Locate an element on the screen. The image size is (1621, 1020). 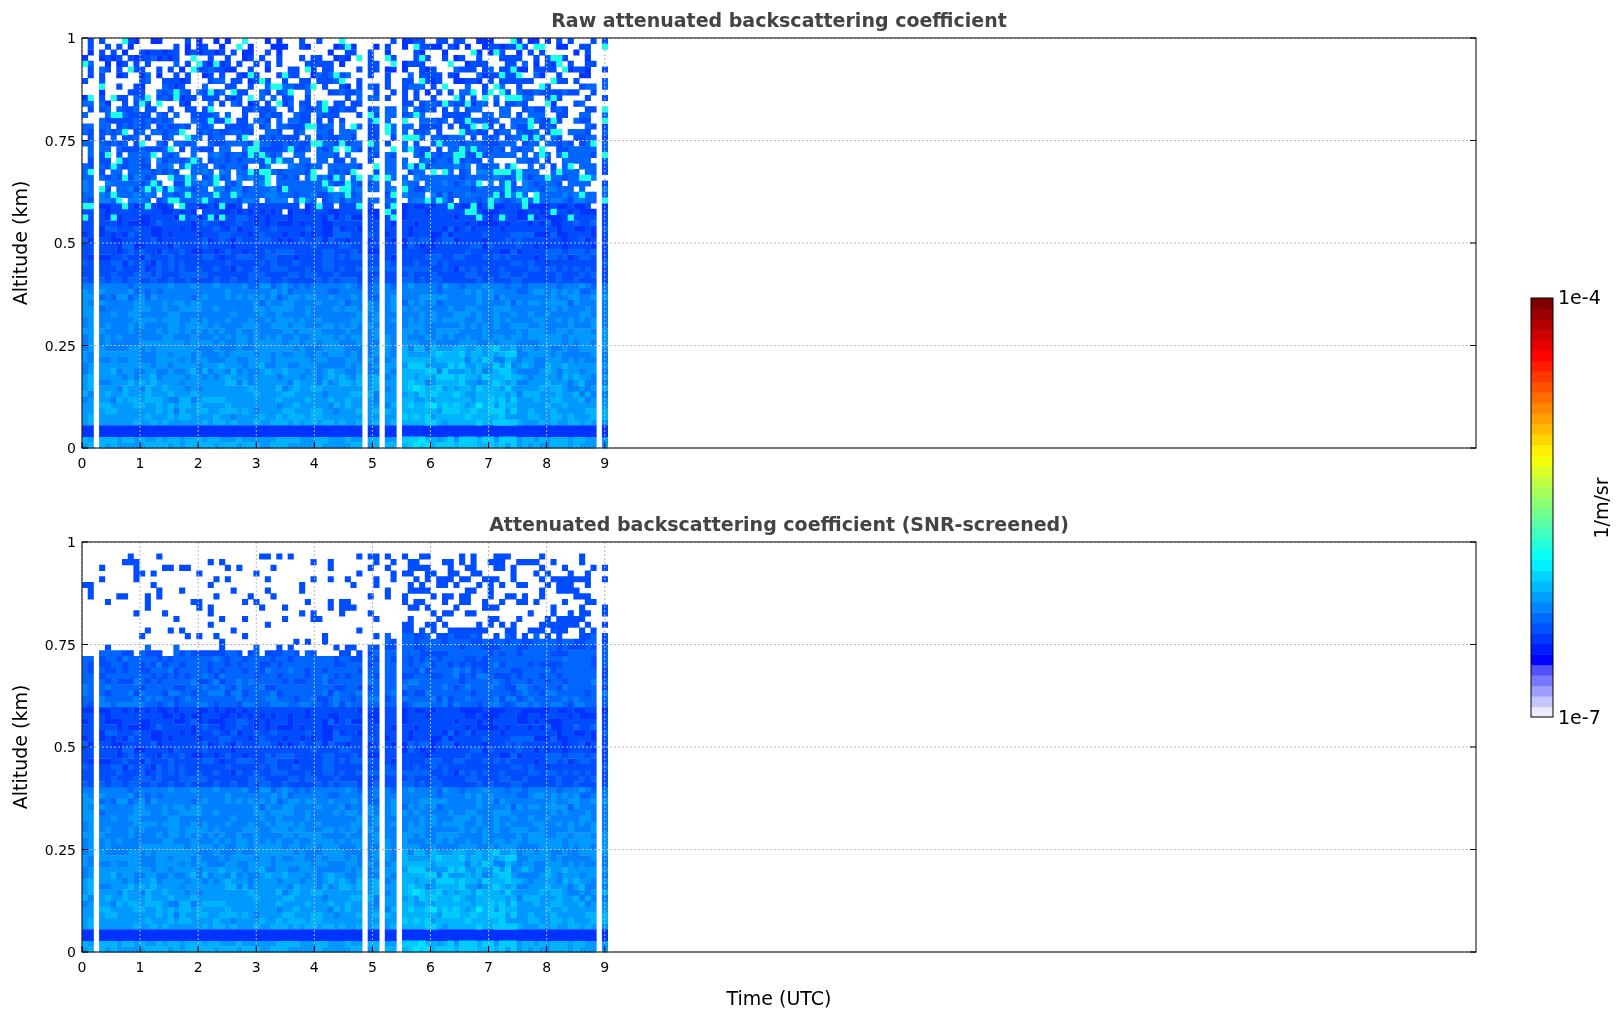
colorbar-label: 1e-4 is located at coordinates (1579, 297).